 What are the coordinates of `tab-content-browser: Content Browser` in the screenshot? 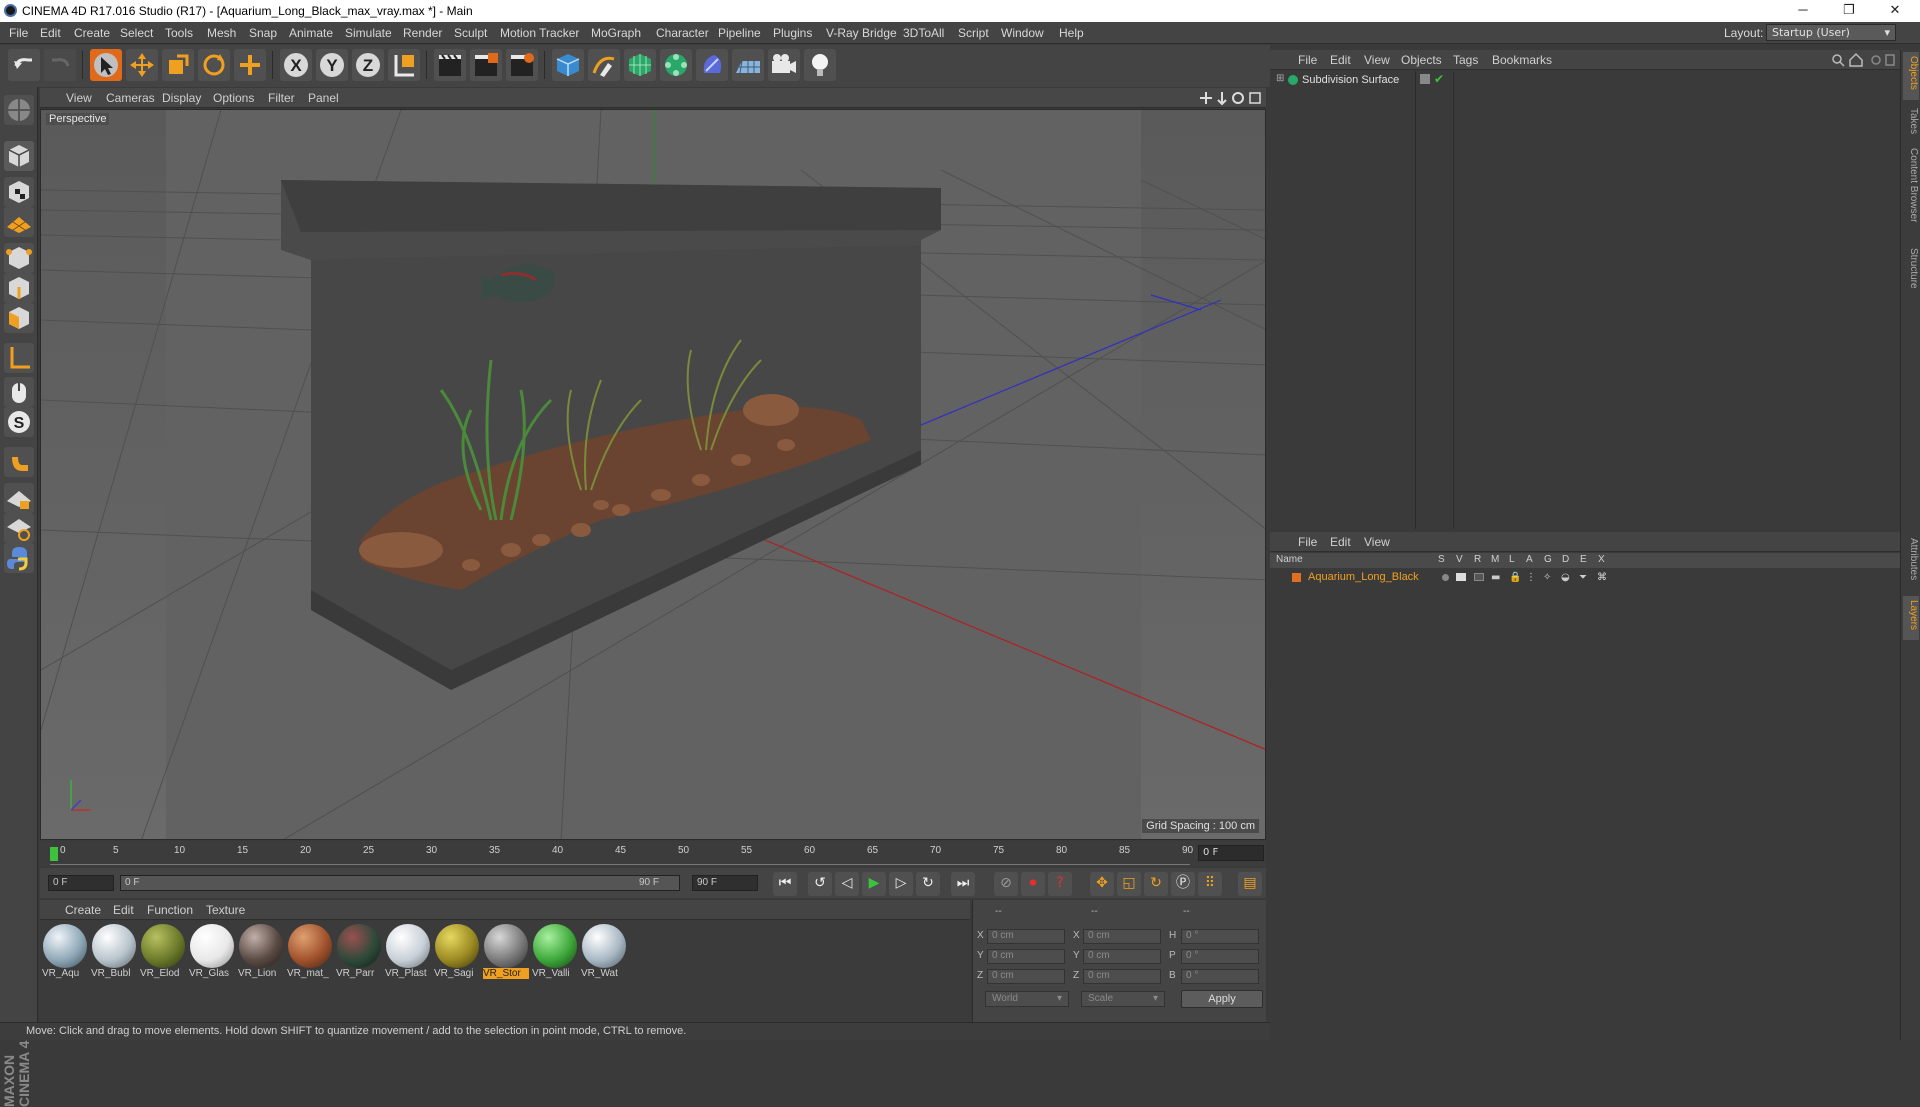 It's located at (1911, 192).